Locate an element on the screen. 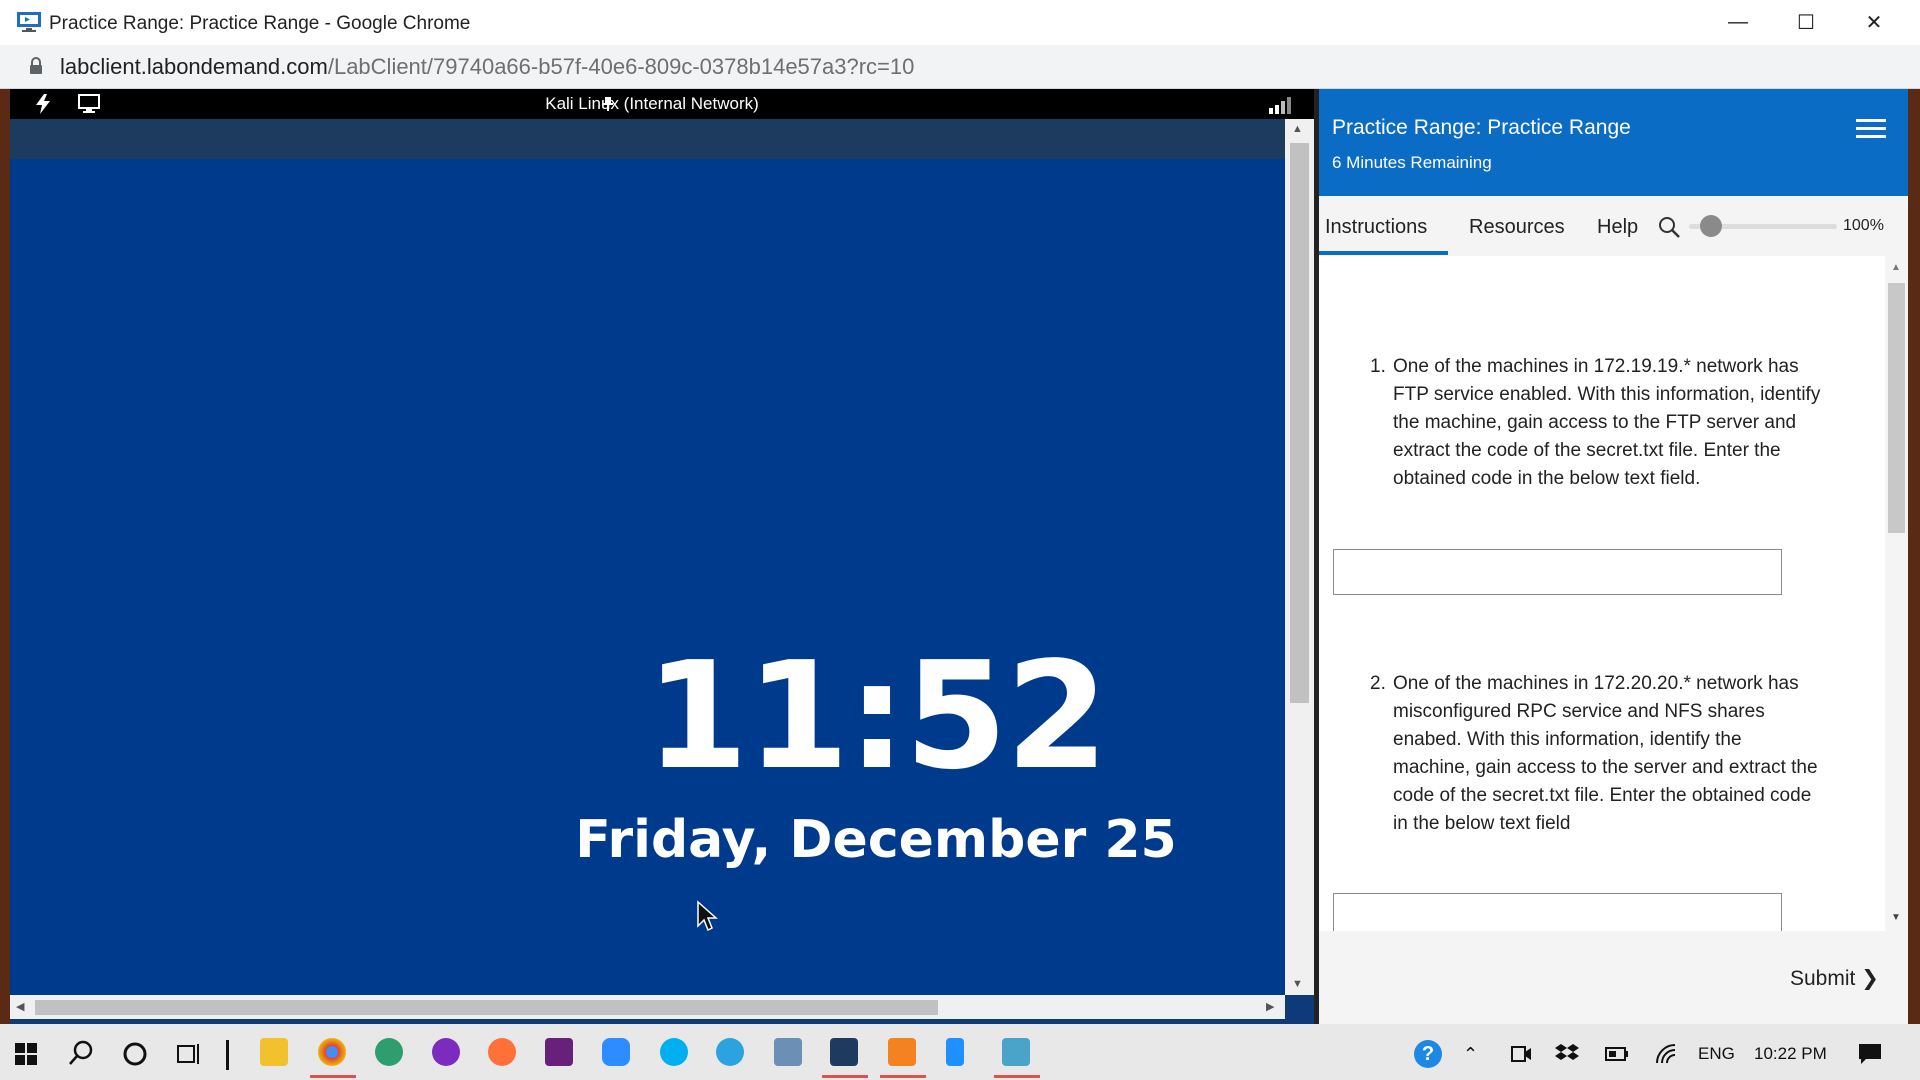 The width and height of the screenshot is (1920, 1080). taskbar-clock: 10:22 PM is located at coordinates (1790, 1054).